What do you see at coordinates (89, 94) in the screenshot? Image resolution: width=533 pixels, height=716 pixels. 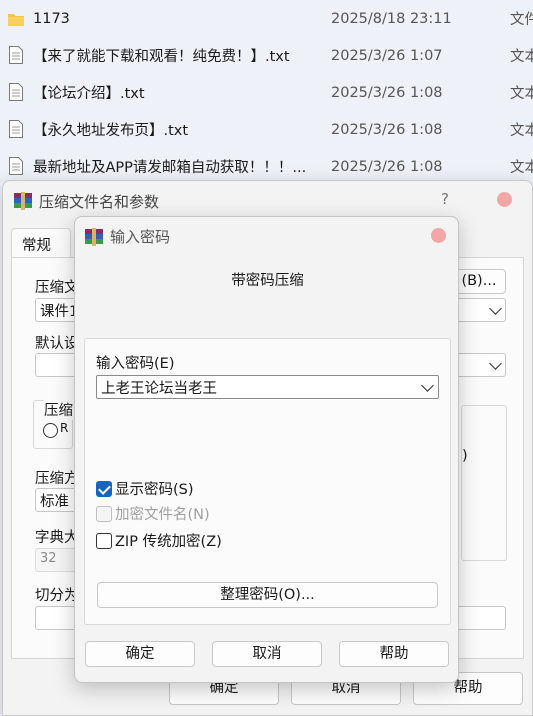 I see `file-name: 【论坛介绍】.txt` at bounding box center [89, 94].